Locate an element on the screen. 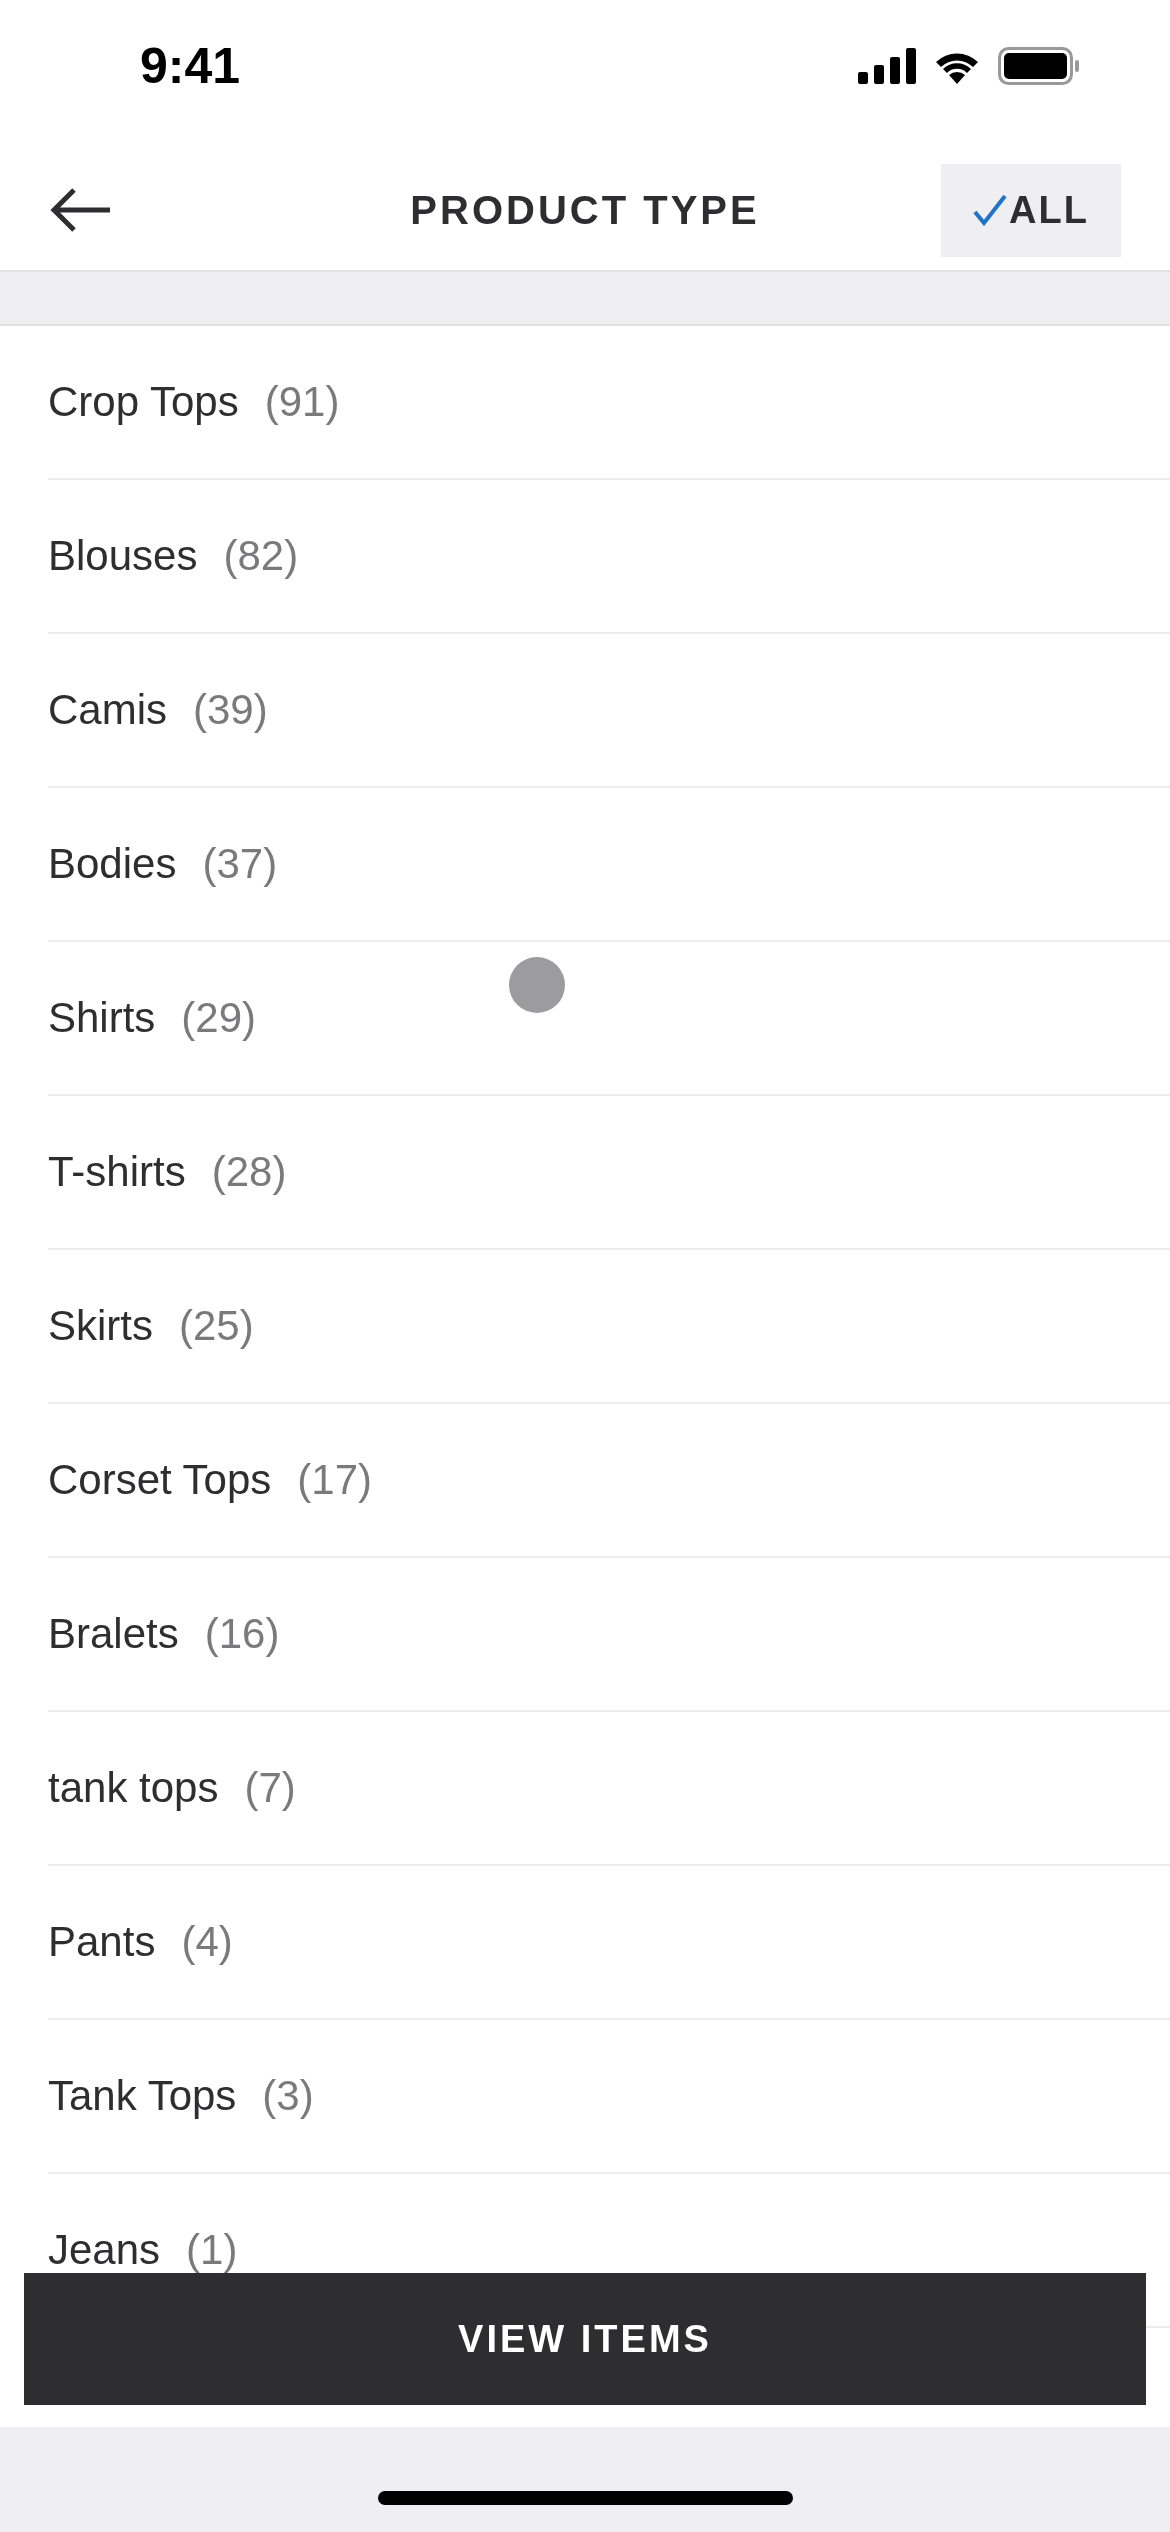 Image resolution: width=1170 pixels, height=2532 pixels. page-title: PRODUCT TYPE is located at coordinates (585, 210).